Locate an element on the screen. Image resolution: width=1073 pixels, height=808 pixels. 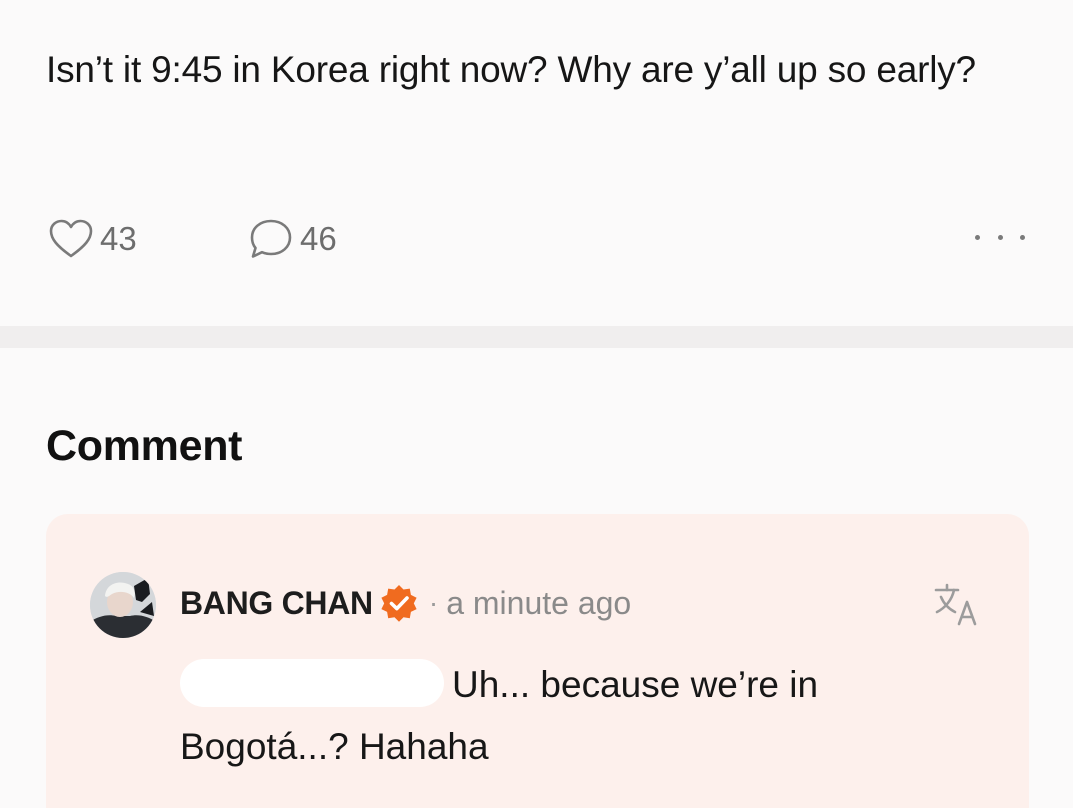
comment-bubble-icon is located at coordinates (271, 239).